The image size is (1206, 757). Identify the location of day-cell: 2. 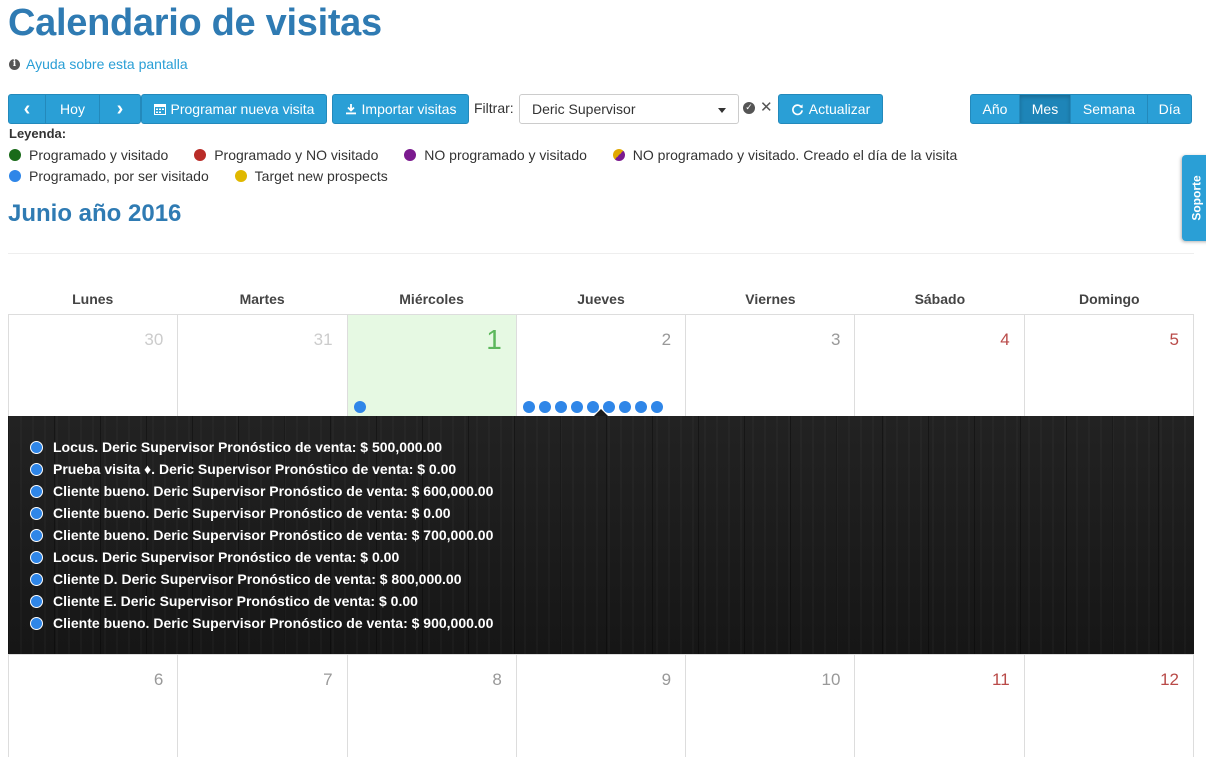
(602, 365).